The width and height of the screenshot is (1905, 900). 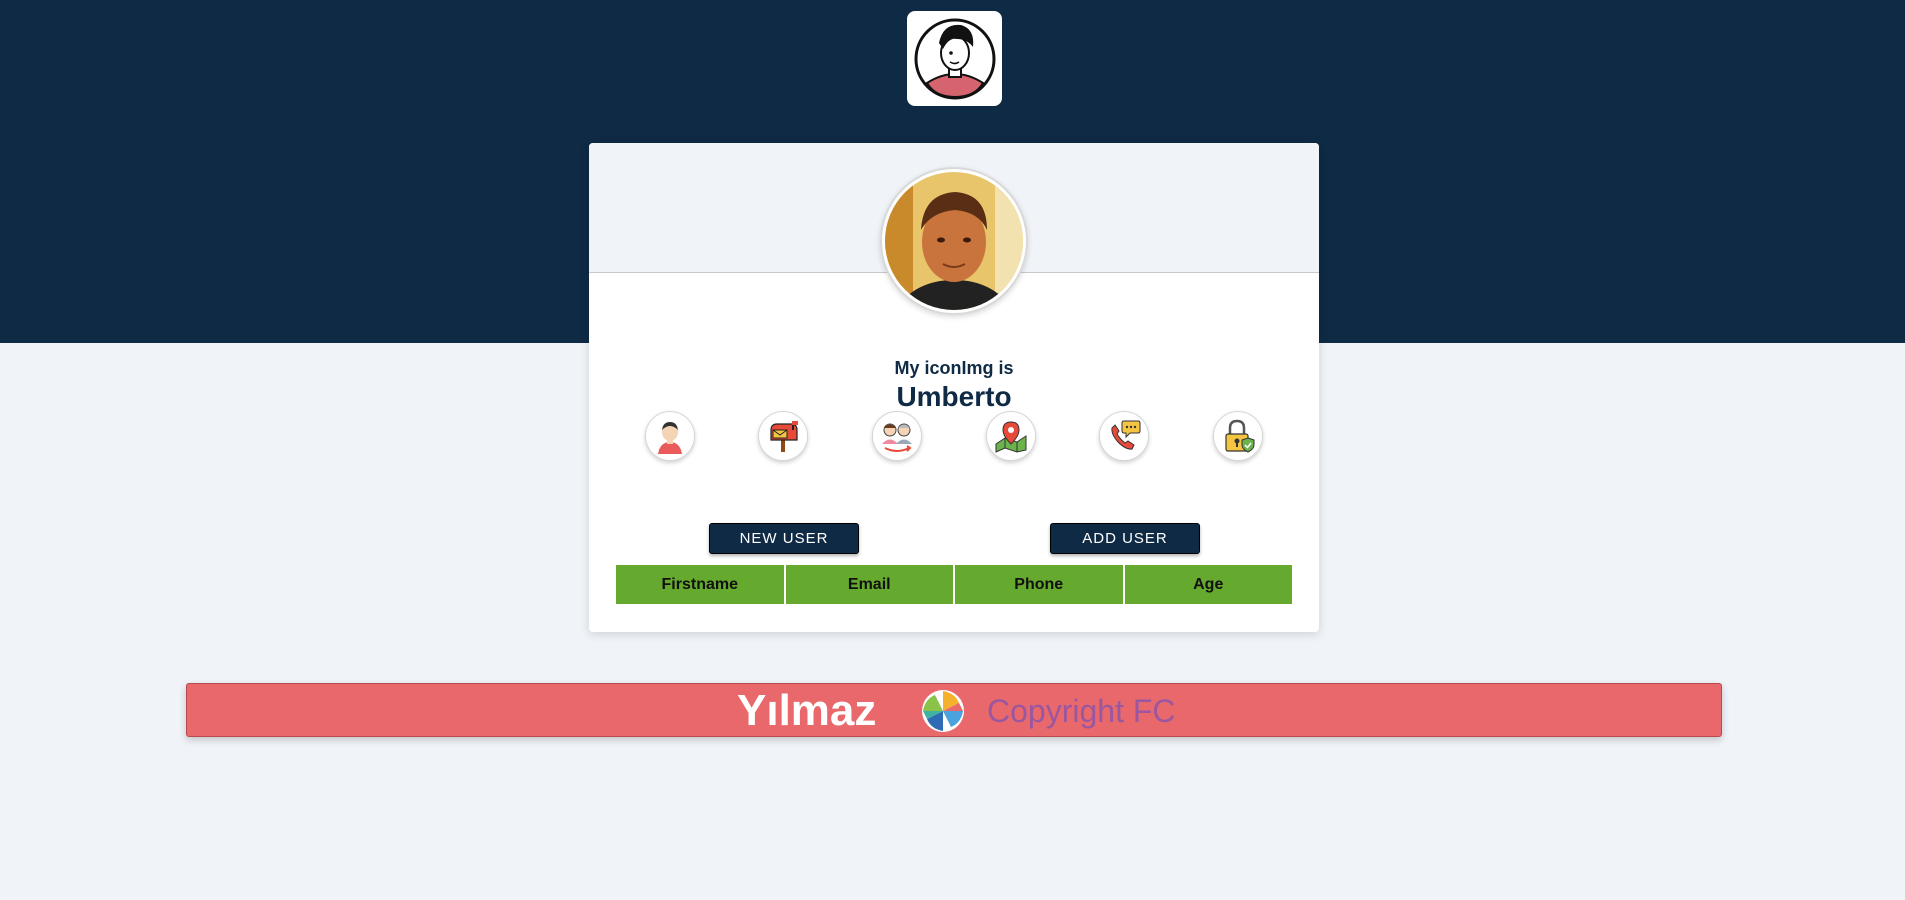 I want to click on column-firstname: Firstname, so click(x=700, y=584).